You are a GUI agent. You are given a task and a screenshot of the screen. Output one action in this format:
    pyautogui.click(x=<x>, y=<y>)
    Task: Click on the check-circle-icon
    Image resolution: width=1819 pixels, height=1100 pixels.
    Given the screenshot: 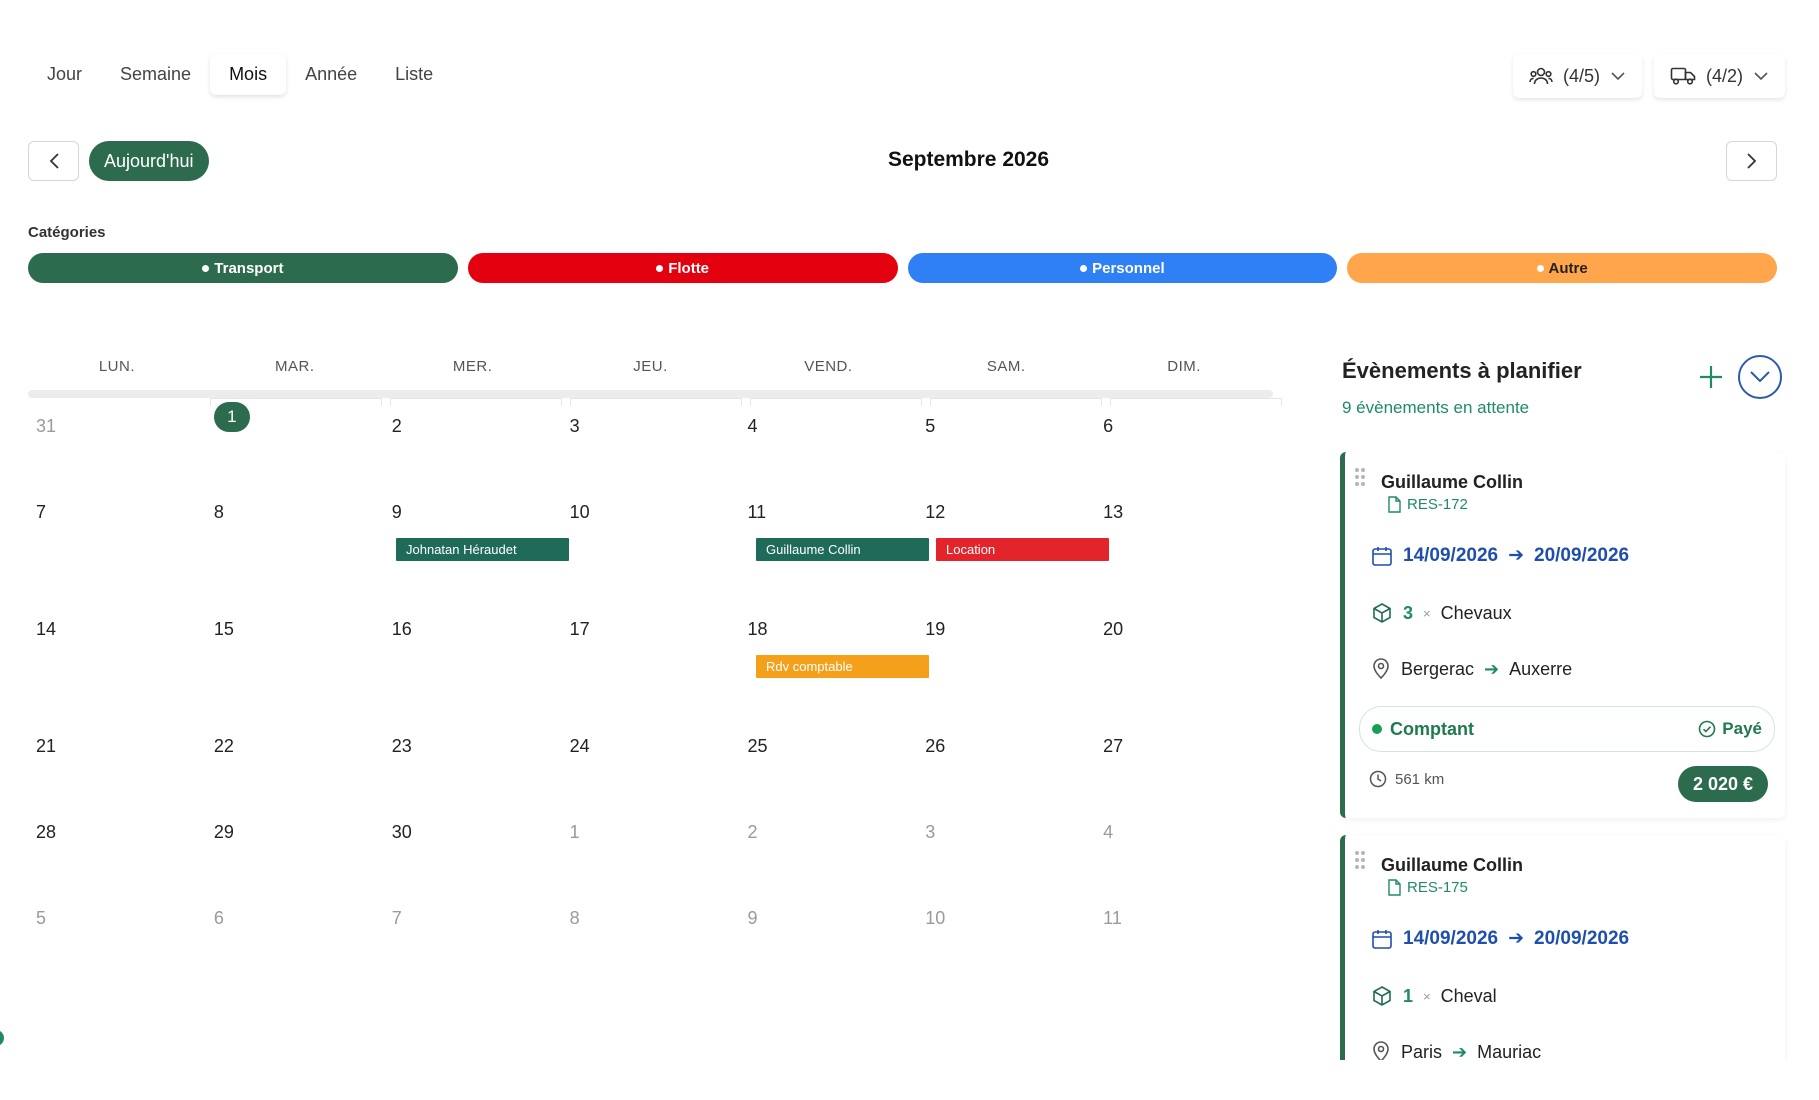 What is the action you would take?
    pyautogui.click(x=1707, y=729)
    